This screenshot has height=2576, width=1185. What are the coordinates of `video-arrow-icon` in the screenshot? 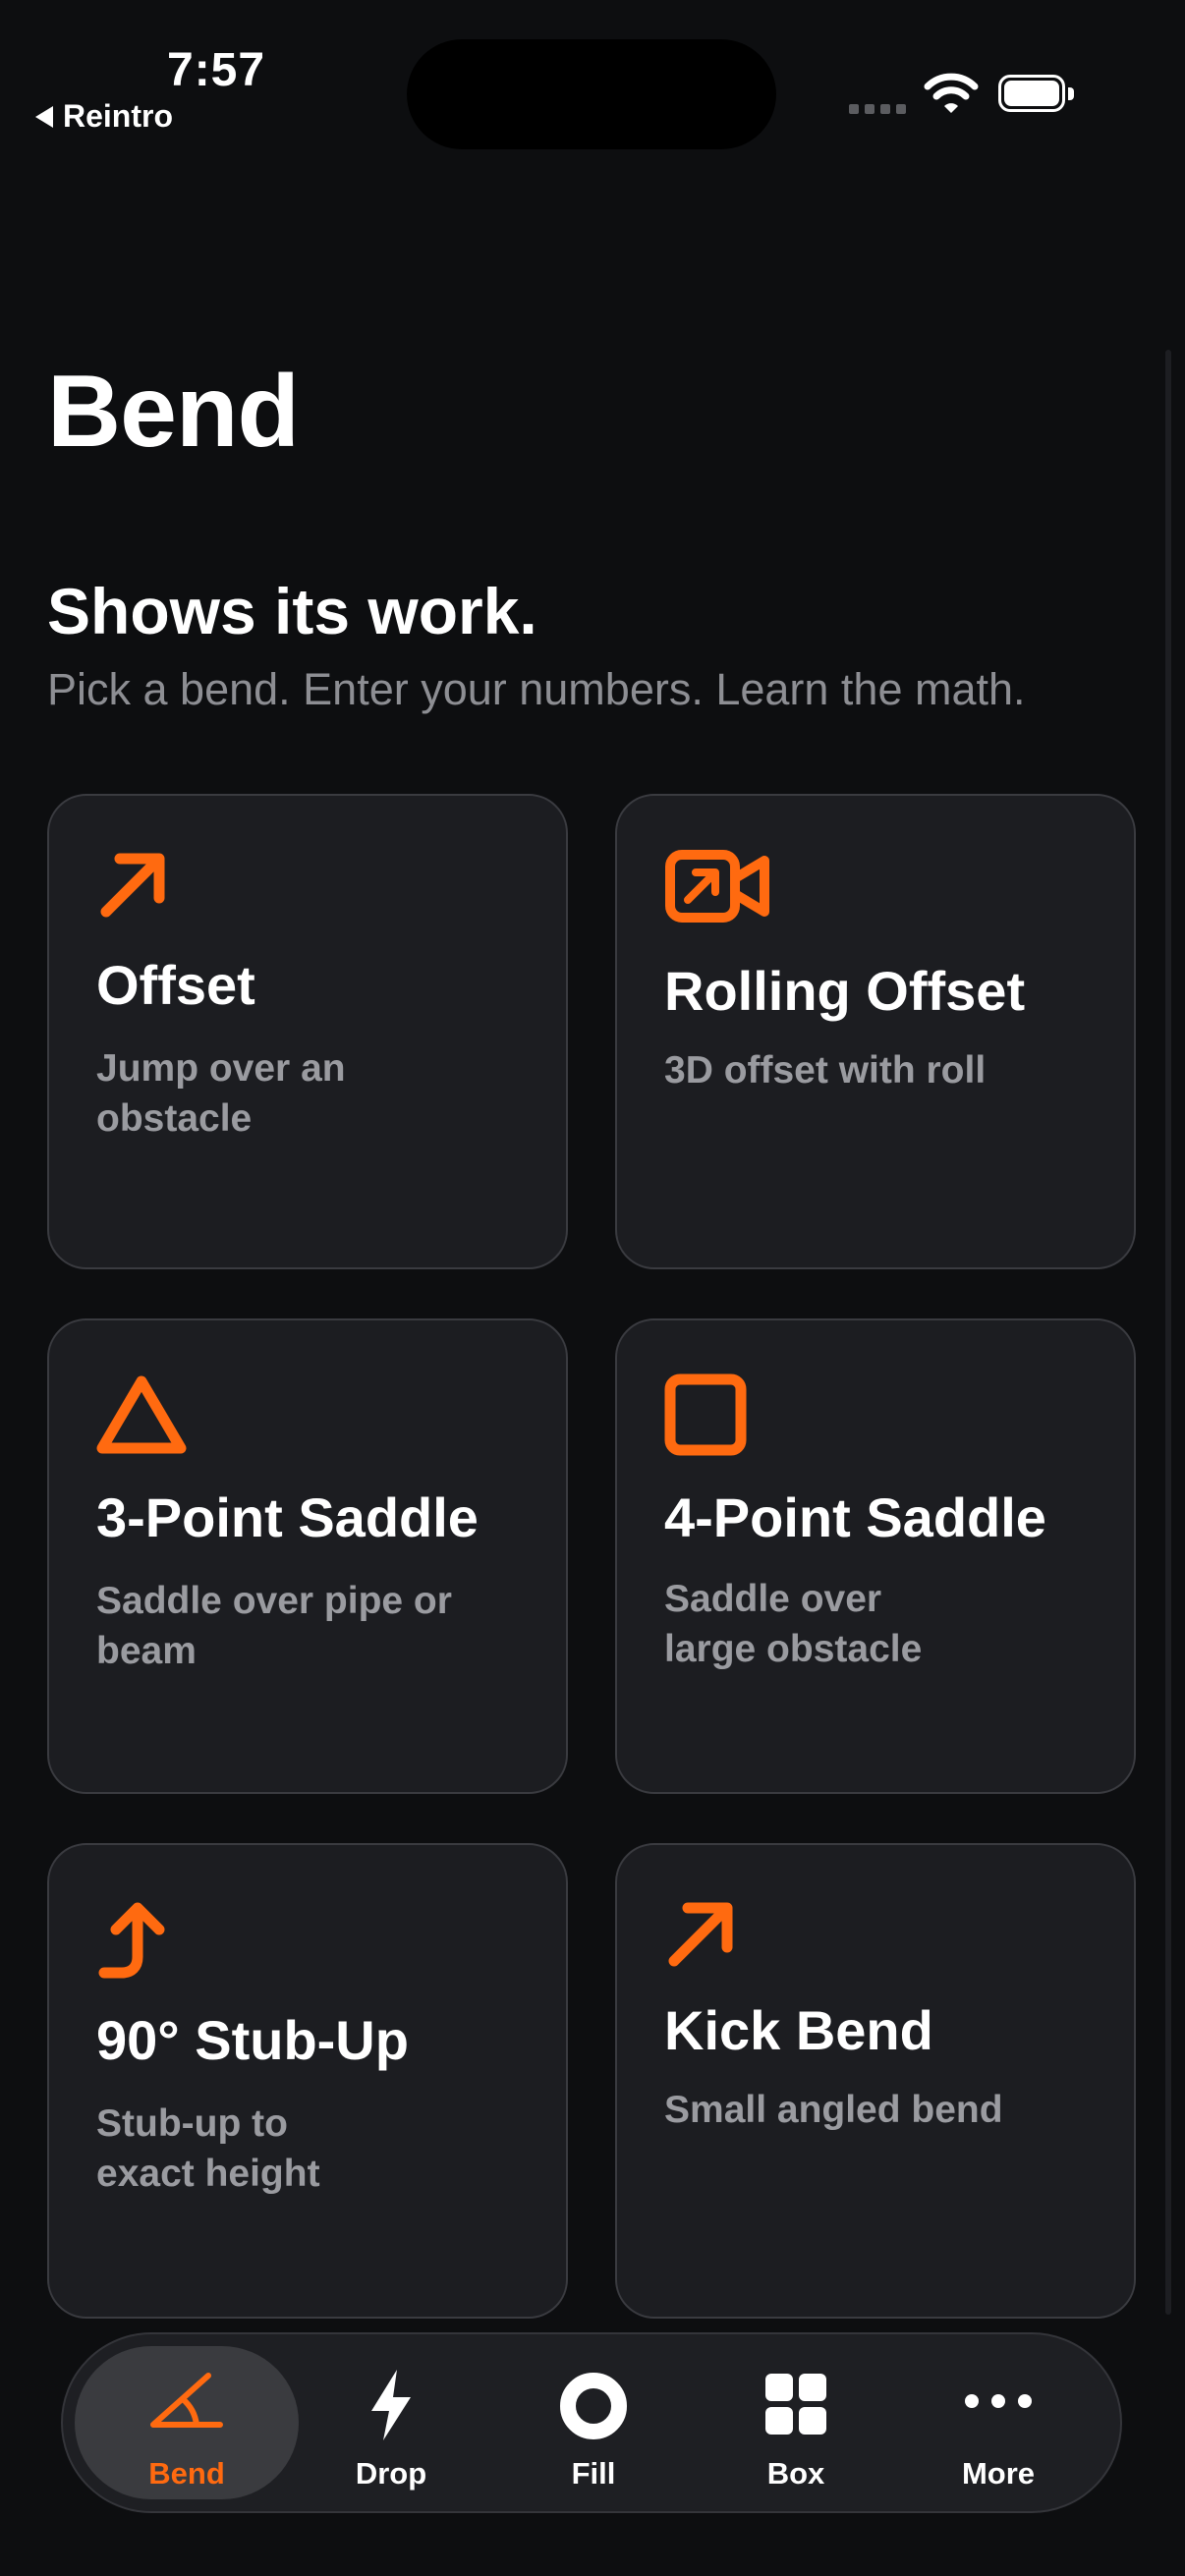 It's located at (717, 886).